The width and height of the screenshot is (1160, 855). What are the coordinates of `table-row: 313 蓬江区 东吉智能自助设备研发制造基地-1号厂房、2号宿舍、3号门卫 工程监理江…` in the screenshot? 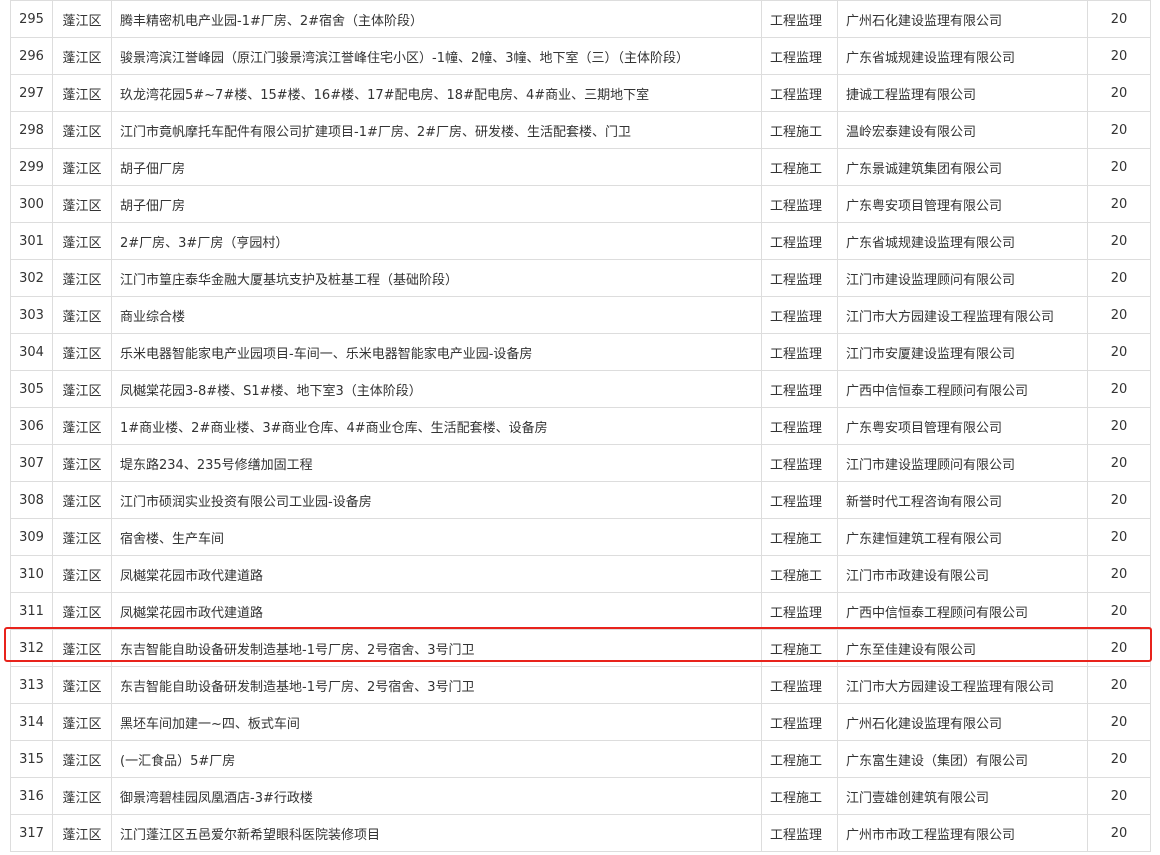 It's located at (580, 685).